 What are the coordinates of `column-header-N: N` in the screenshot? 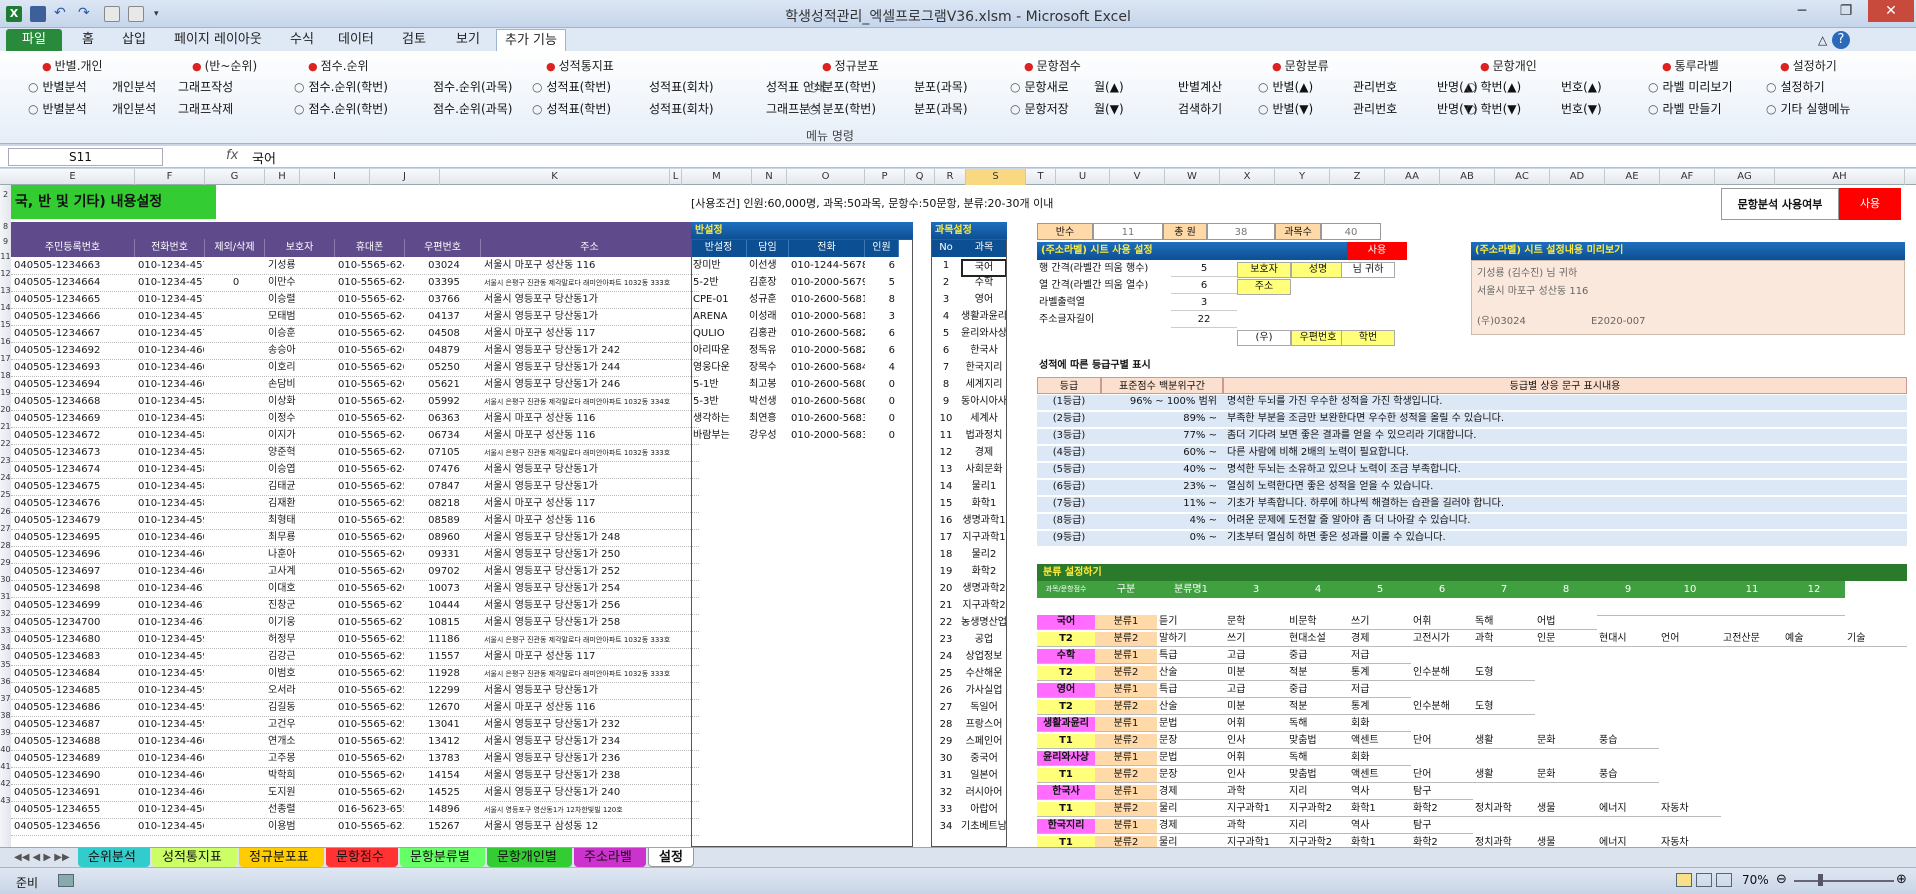 It's located at (769, 177).